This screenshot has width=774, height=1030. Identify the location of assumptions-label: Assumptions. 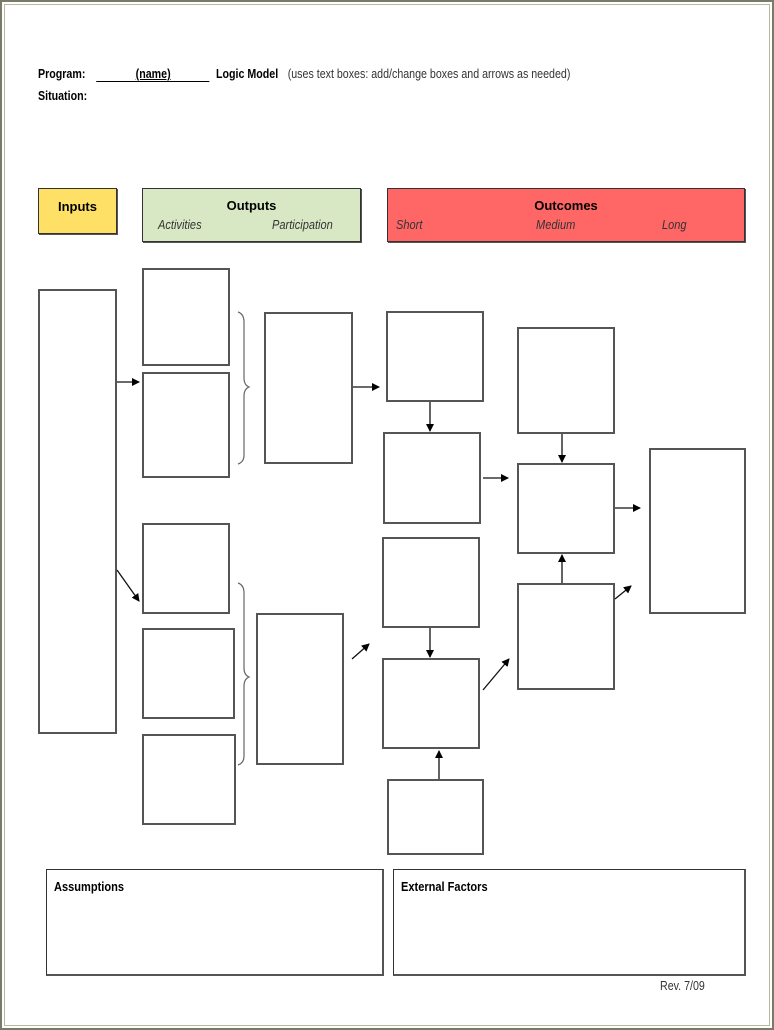
(89, 886).